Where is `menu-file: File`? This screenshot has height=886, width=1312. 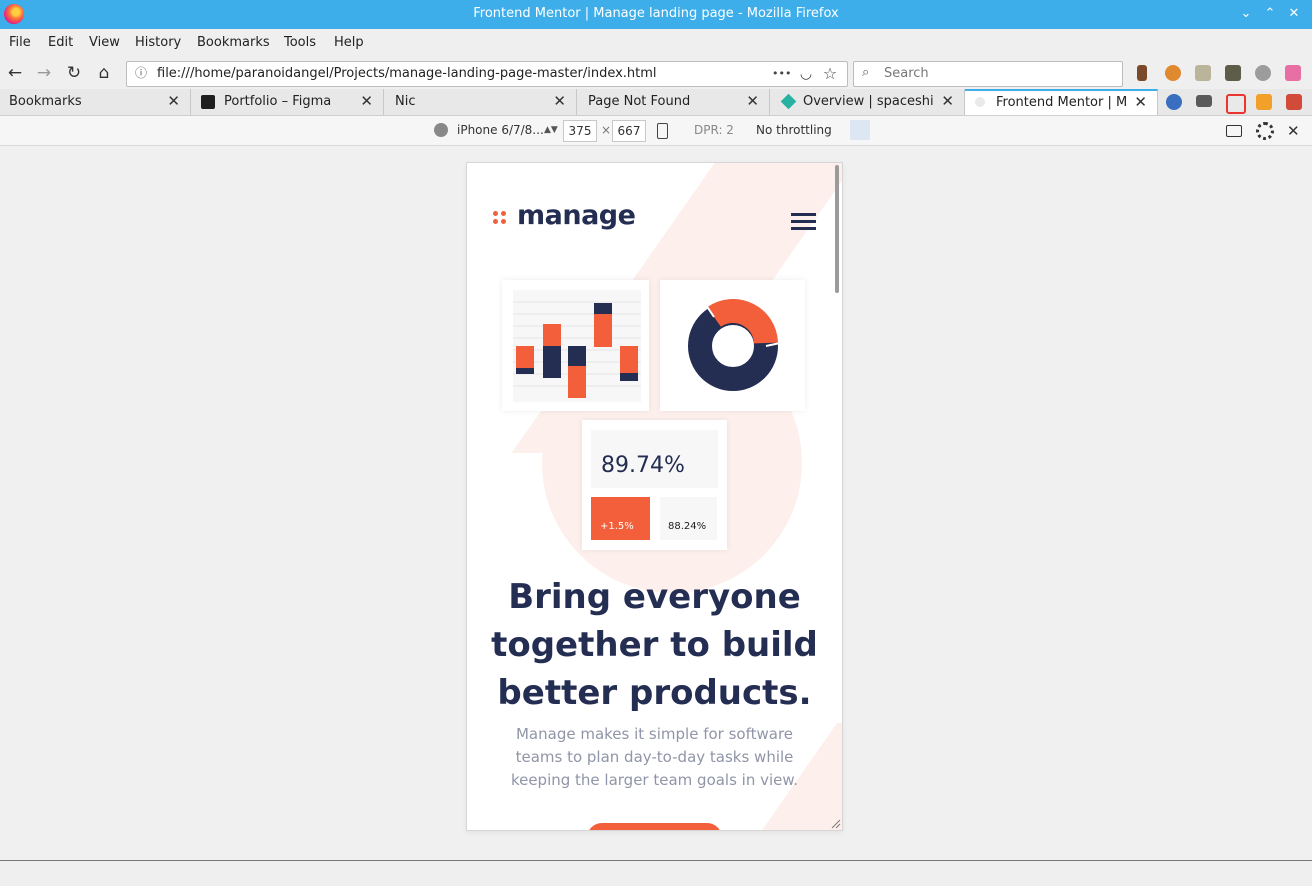
menu-file: File is located at coordinates (20, 42).